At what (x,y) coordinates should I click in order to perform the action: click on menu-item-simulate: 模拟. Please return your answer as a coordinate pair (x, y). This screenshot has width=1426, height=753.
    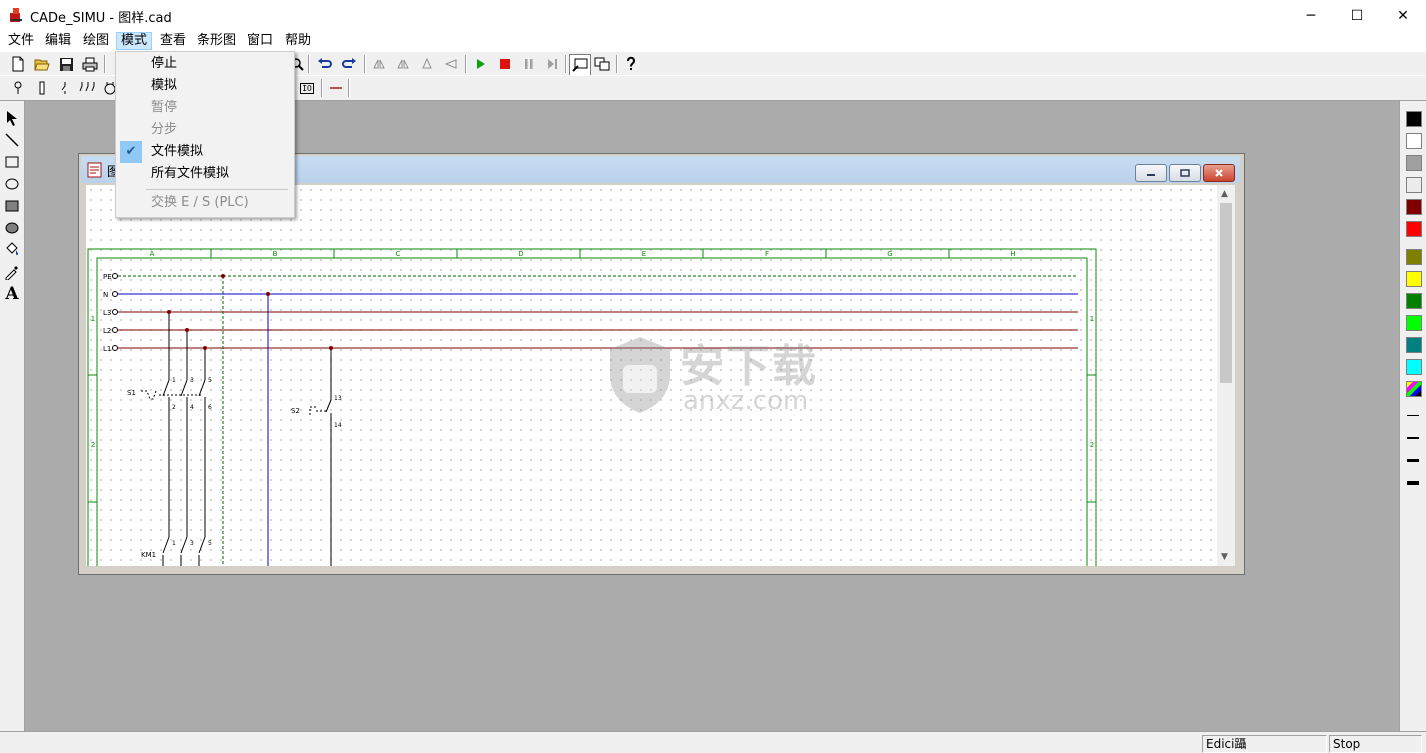
    Looking at the image, I should click on (204, 86).